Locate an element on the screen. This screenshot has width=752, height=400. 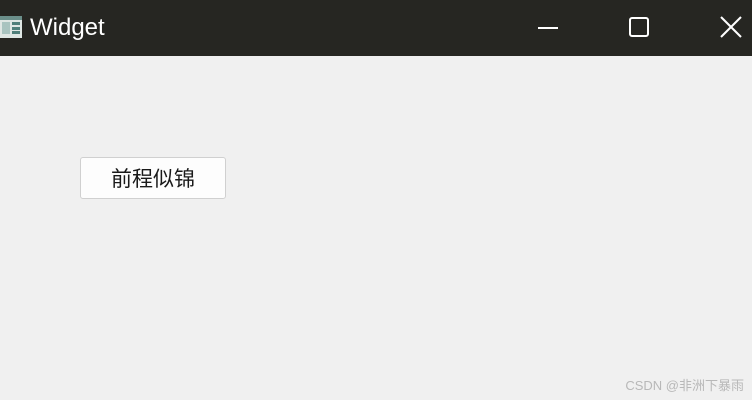
push-button: 前程似锦 is located at coordinates (153, 178).